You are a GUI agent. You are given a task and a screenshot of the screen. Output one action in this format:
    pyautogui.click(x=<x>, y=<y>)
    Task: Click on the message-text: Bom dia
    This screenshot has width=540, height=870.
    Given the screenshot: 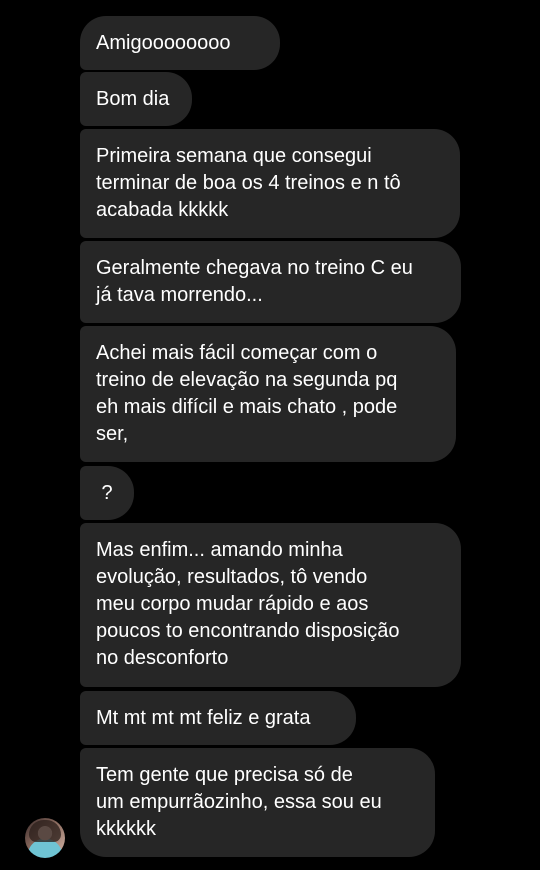 What is the action you would take?
    pyautogui.click(x=133, y=99)
    